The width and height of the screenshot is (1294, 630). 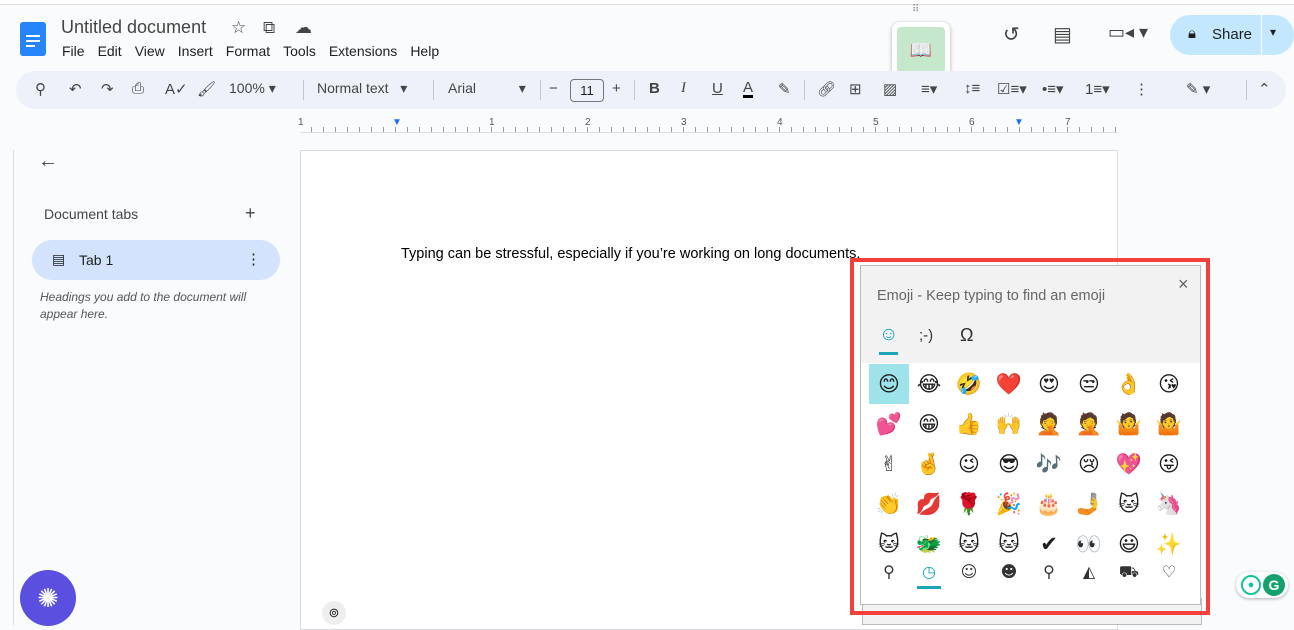 What do you see at coordinates (487, 88) in the screenshot?
I see `font-select: Arial ▾` at bounding box center [487, 88].